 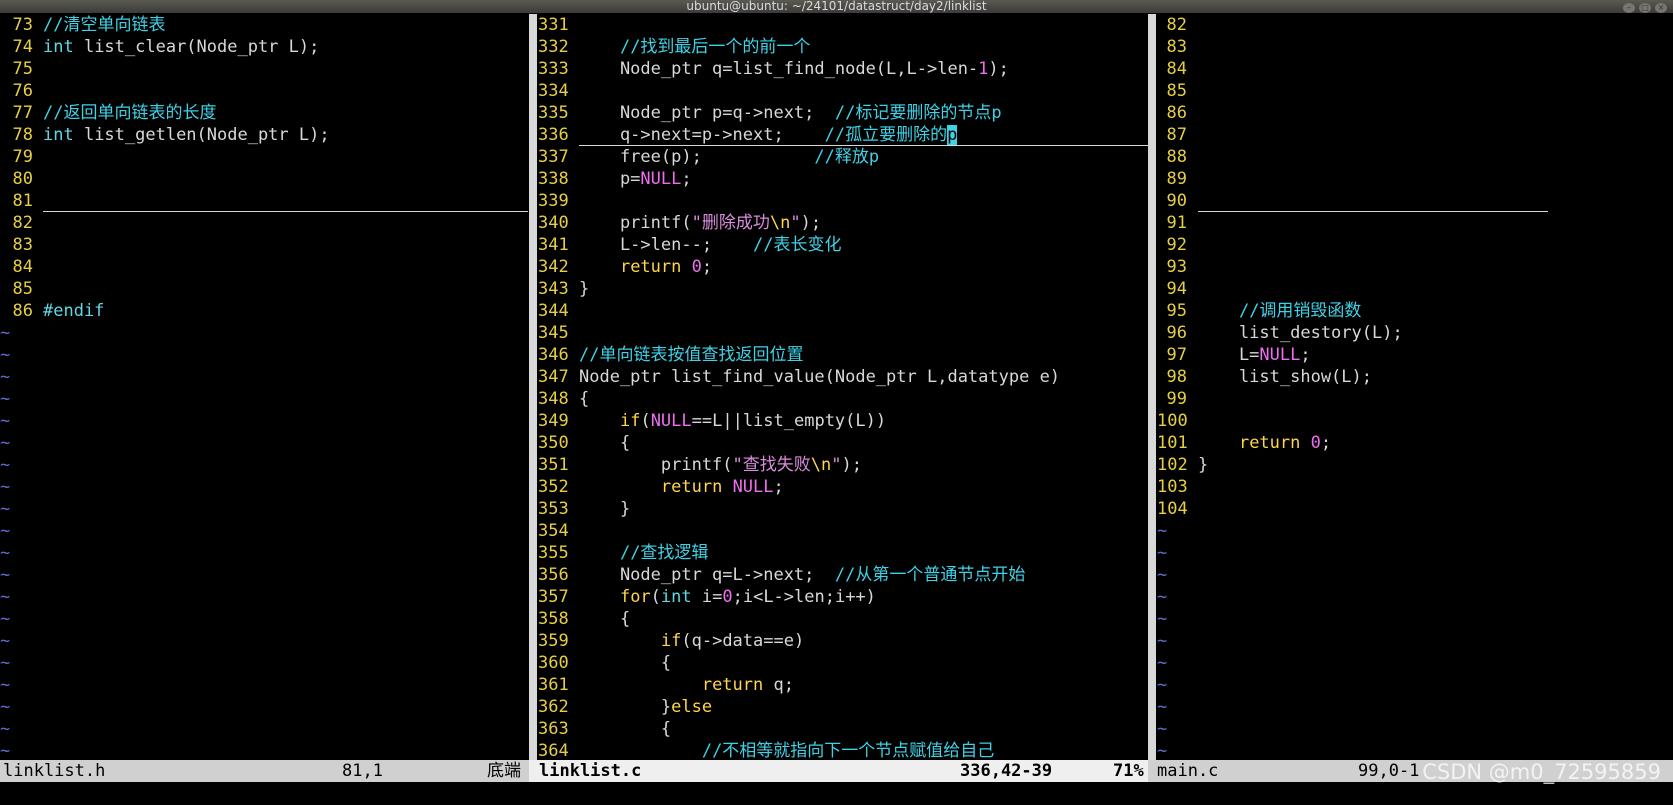 What do you see at coordinates (843, 641) in the screenshot?
I see `code-line: 359 if(q->data==e)` at bounding box center [843, 641].